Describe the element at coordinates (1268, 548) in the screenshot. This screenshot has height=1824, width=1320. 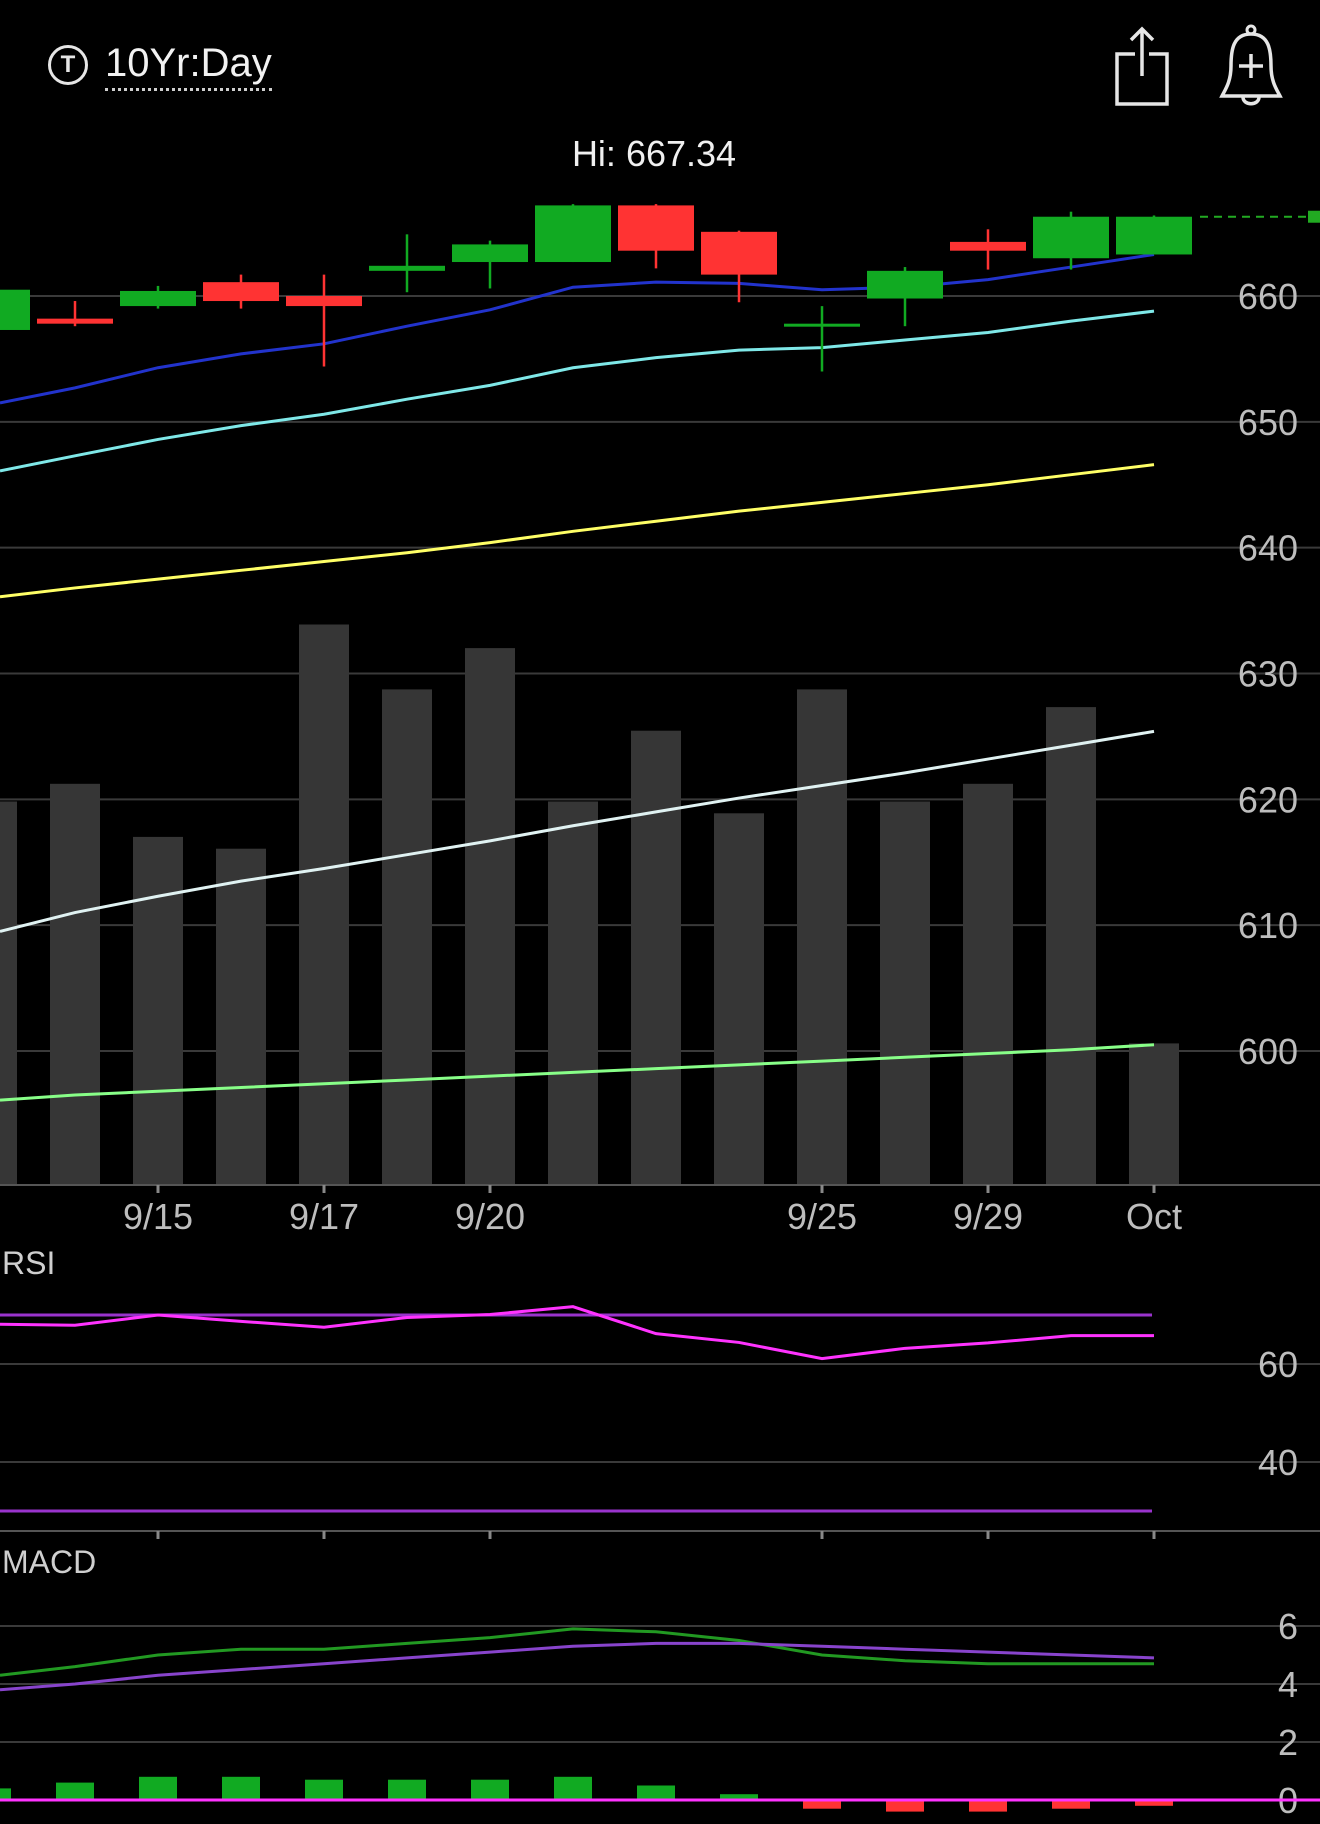
I see `price-axis-label: 640` at that location.